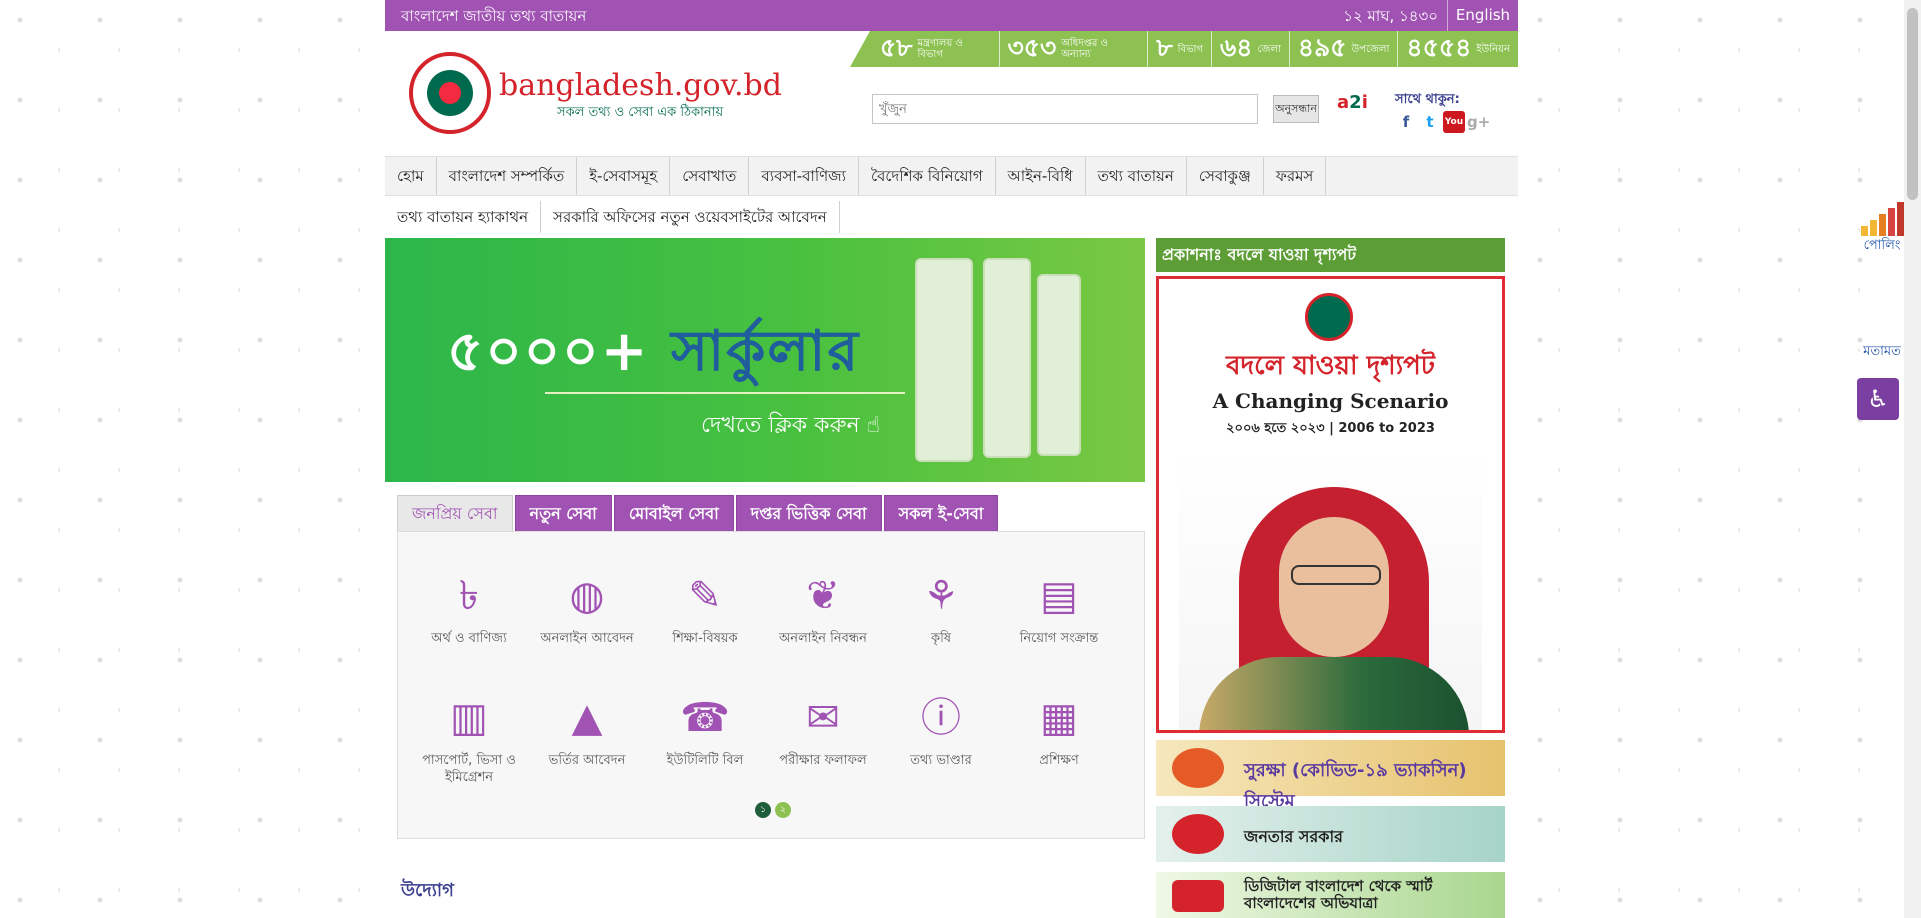 Image resolution: width=1921 pixels, height=918 pixels. I want to click on circular-banner: ৫০০০+ সার্কুলার দেখতে ক্লিক করুন ☝, so click(765, 360).